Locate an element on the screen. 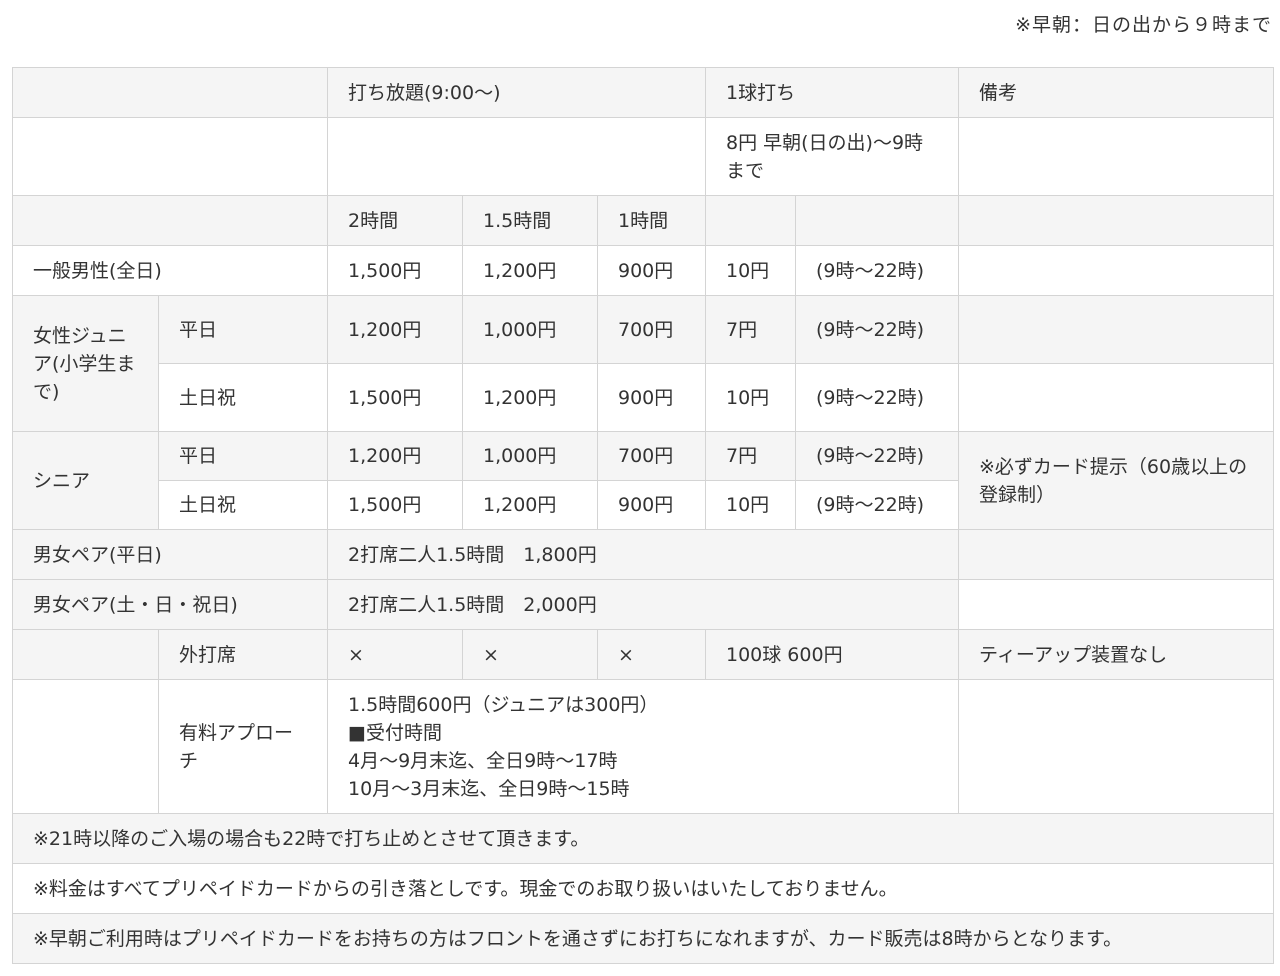 This screenshot has width=1280, height=976. outer-seat-row: 外打席 × × × 100球 600円 ティーアップ装置なし is located at coordinates (643, 654).